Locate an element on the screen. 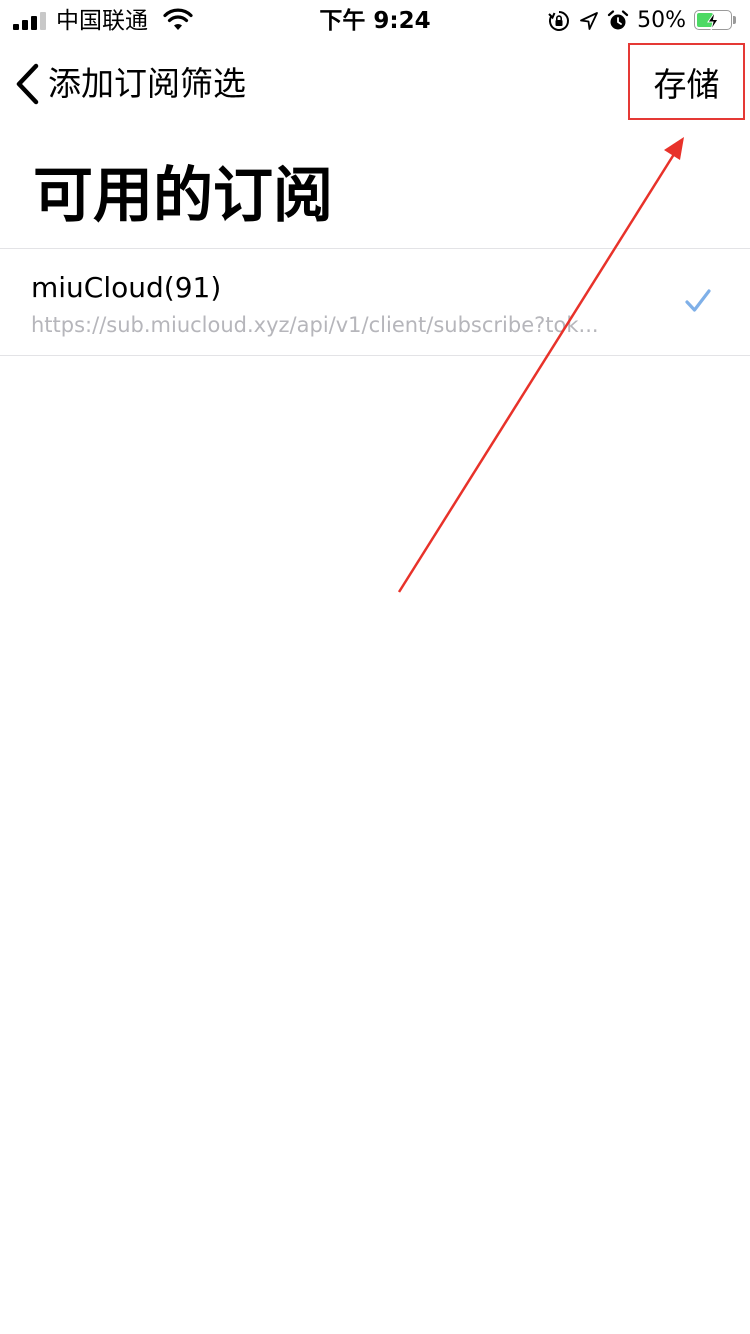 Image resolution: width=750 pixels, height=1334 pixels. battery-icon is located at coordinates (716, 21).